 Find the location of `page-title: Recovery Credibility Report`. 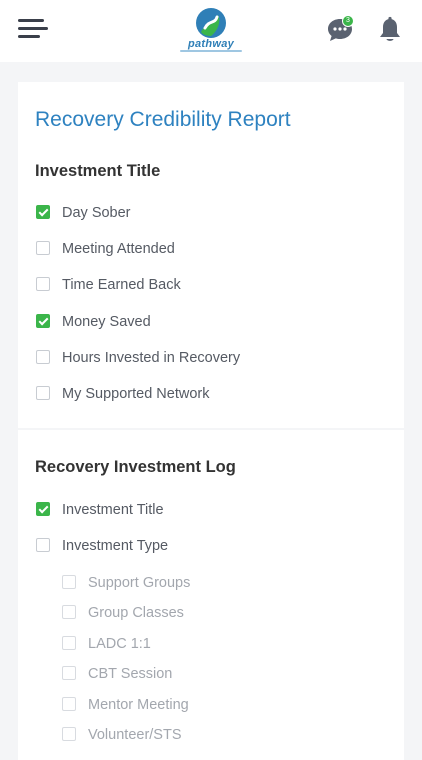

page-title: Recovery Credibility Report is located at coordinates (163, 119).